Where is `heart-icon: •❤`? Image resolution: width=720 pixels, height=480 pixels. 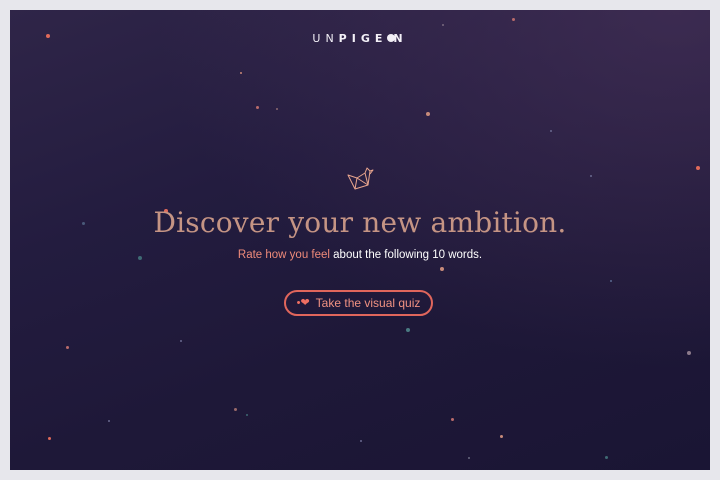
heart-icon: •❤ is located at coordinates (303, 302).